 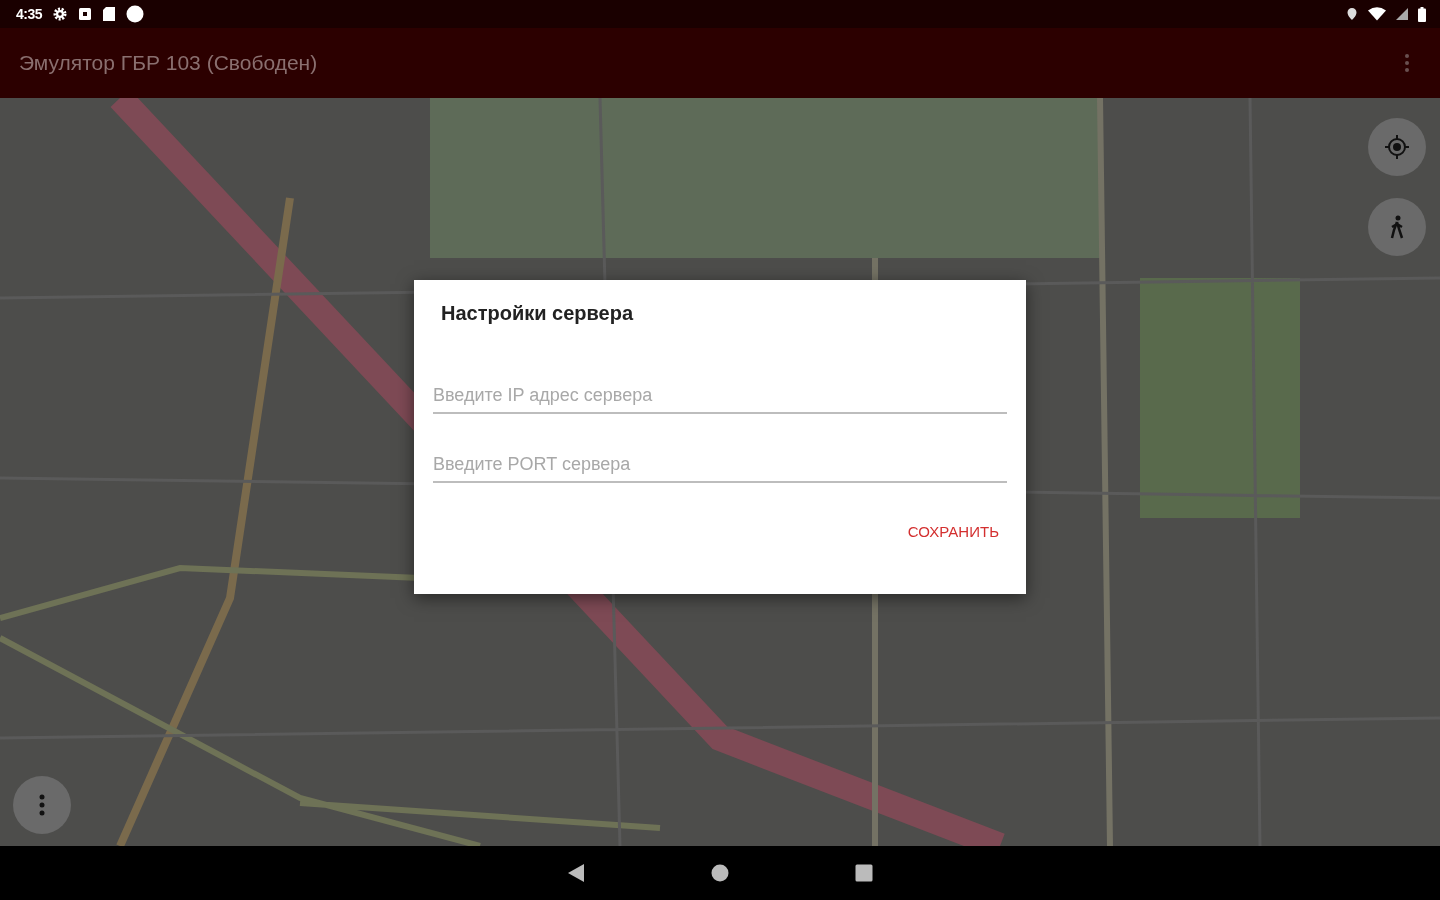 I want to click on app-title: Эмулятор ГБР 103 (Свободен), so click(x=168, y=63).